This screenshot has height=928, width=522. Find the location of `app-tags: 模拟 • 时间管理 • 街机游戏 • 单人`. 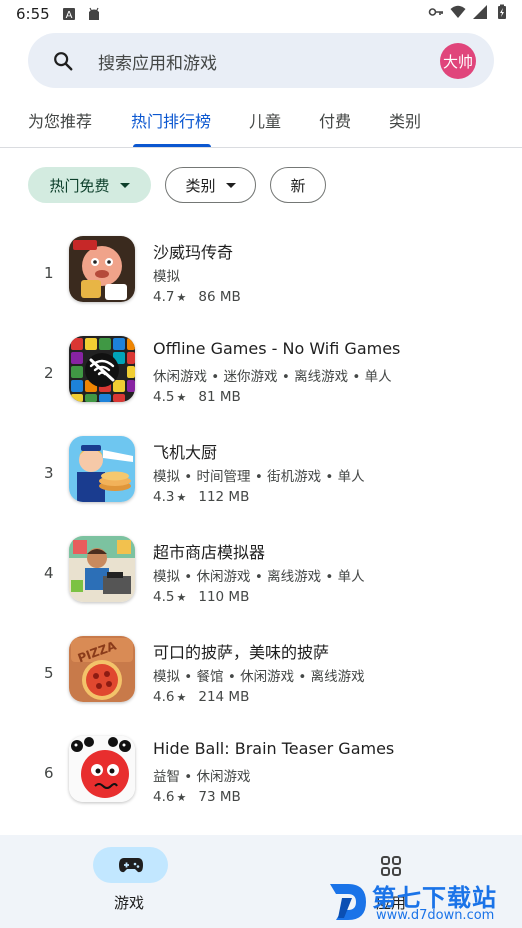

app-tags: 模拟 • 时间管理 • 街机游戏 • 单人 is located at coordinates (259, 477).